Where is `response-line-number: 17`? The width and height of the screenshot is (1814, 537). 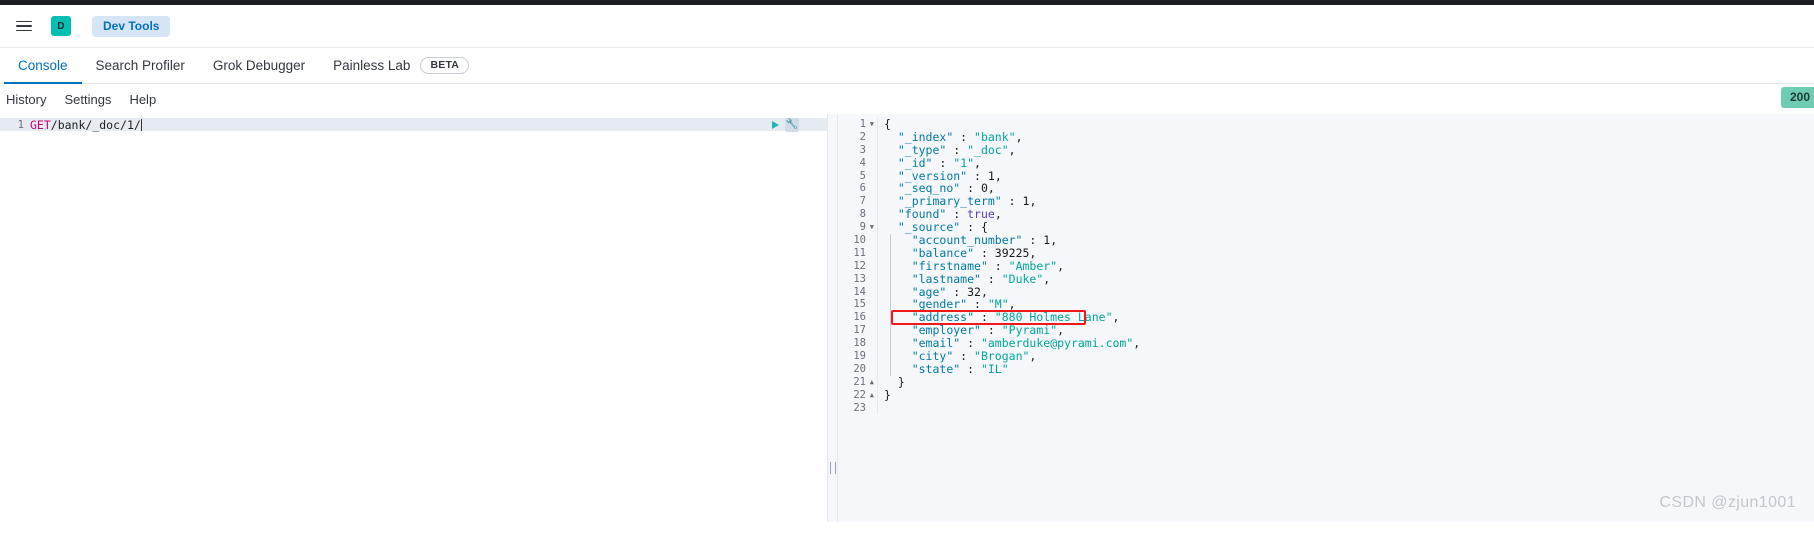
response-line-number: 17 is located at coordinates (859, 330).